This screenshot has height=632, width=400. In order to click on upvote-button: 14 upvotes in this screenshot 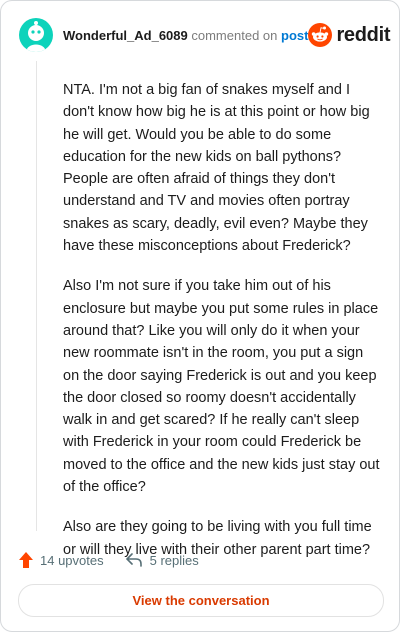, I will do `click(61, 560)`.